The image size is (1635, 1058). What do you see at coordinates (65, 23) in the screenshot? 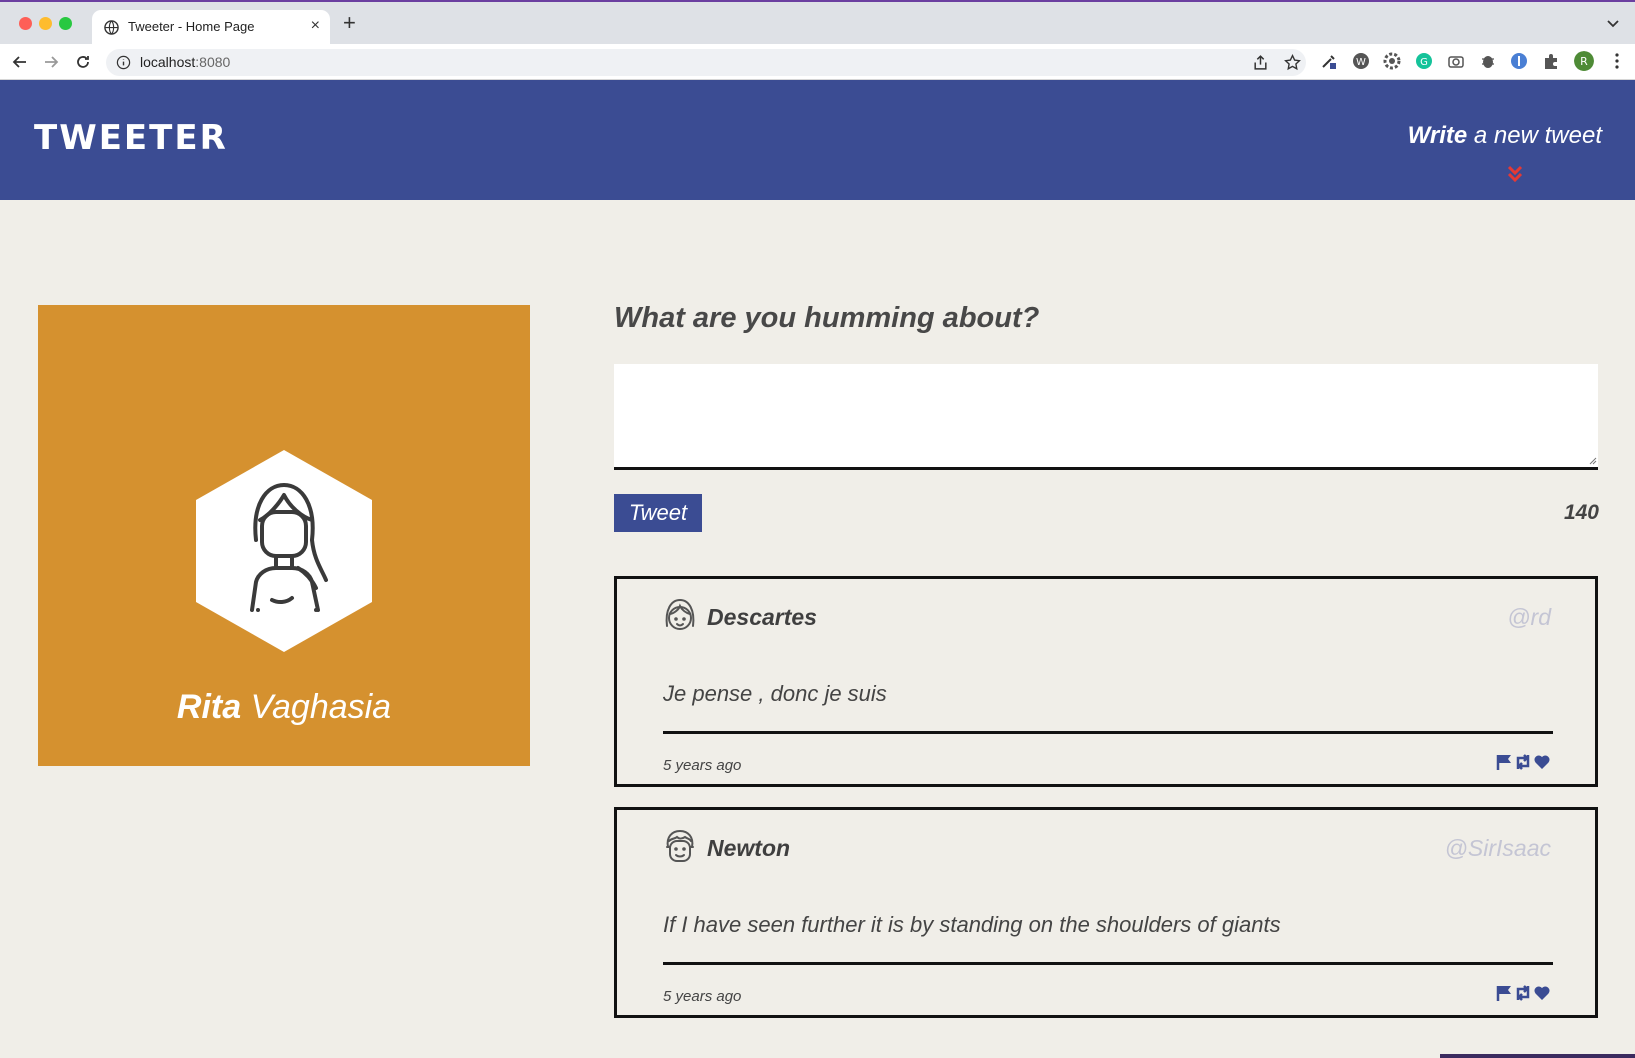
I see `maximize-window-button` at bounding box center [65, 23].